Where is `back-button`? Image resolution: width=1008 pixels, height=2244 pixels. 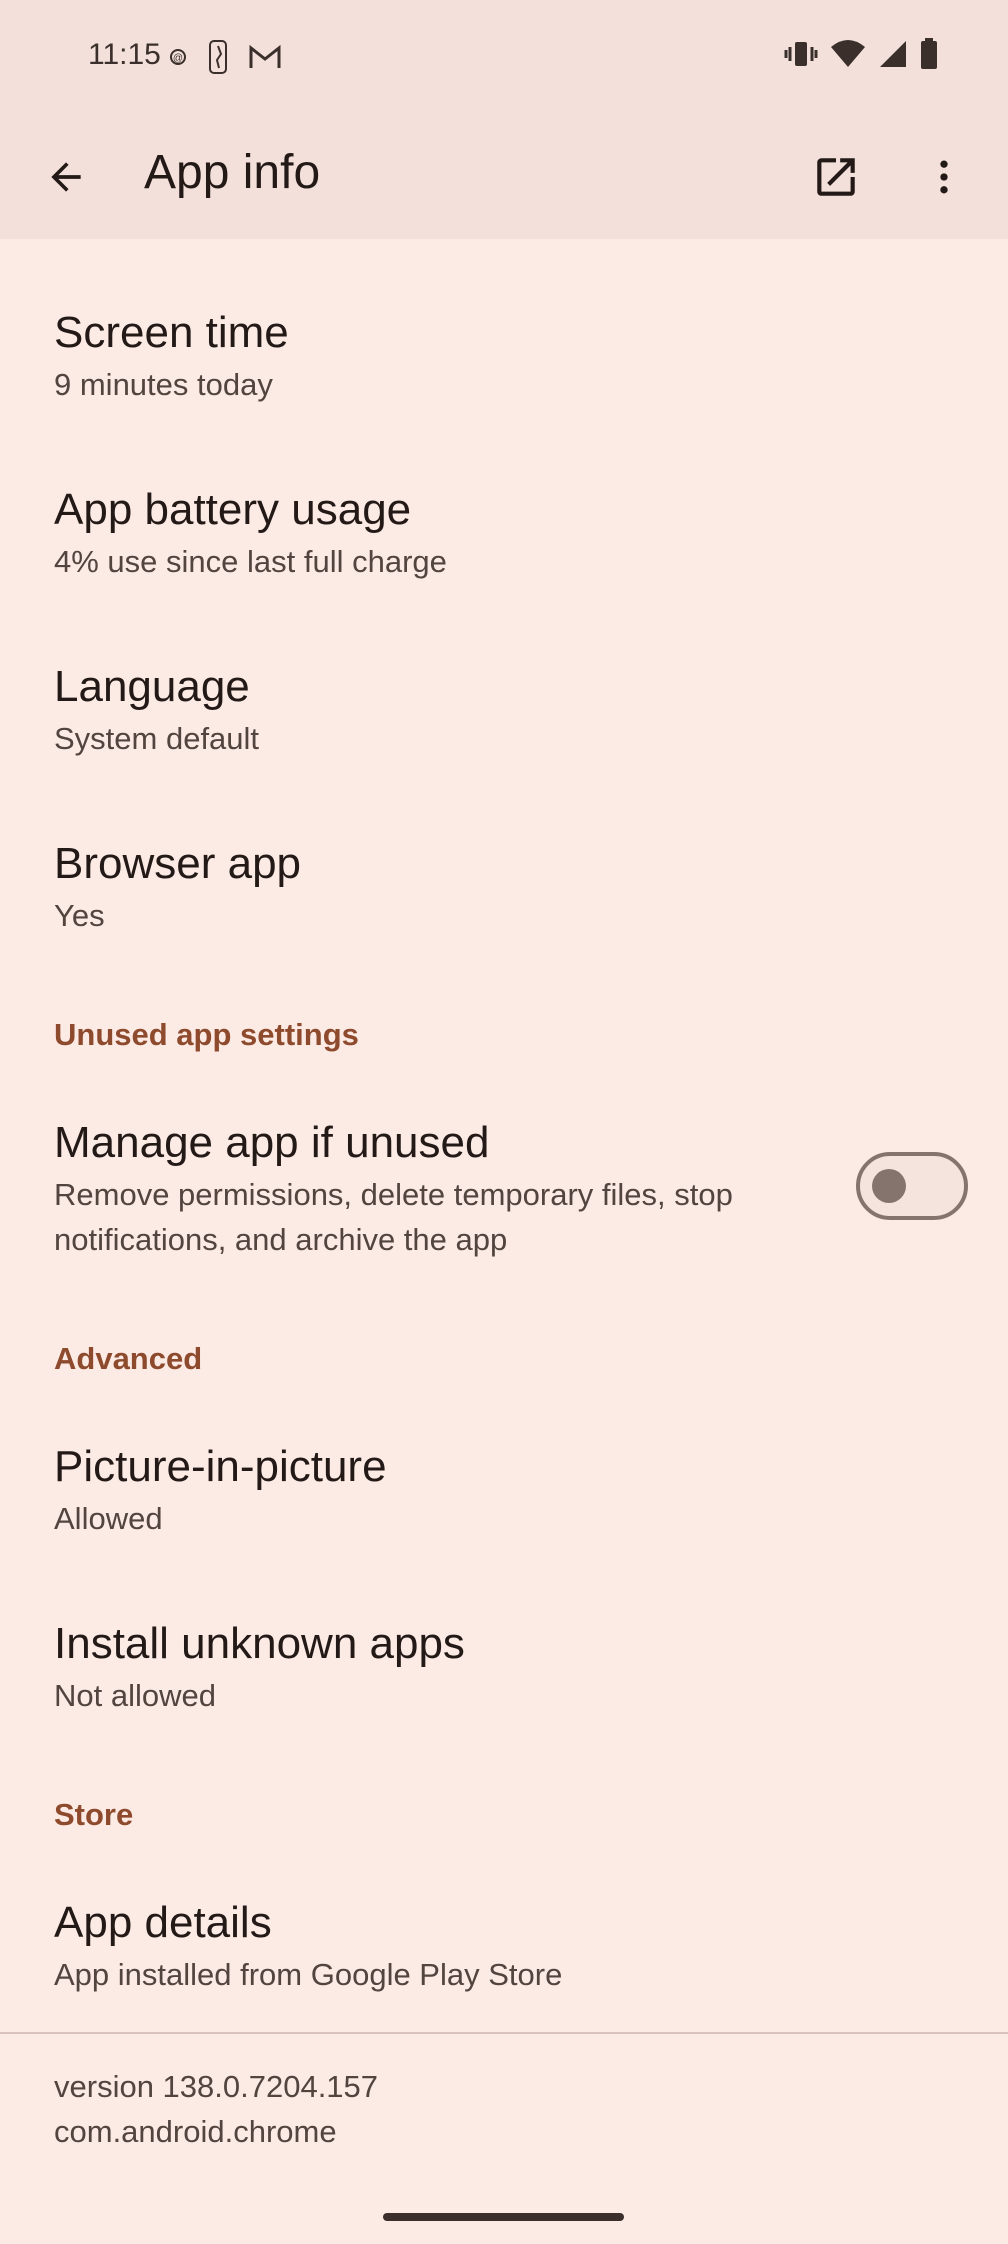 back-button is located at coordinates (66, 177).